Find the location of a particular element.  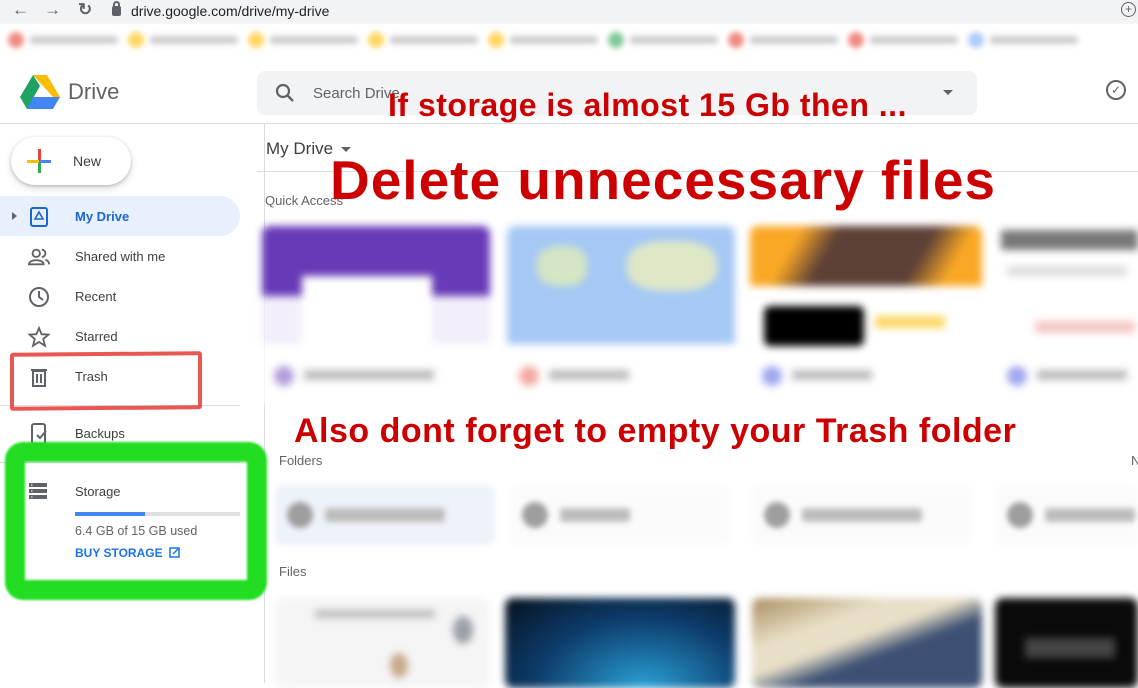

plus-icon is located at coordinates (39, 161).